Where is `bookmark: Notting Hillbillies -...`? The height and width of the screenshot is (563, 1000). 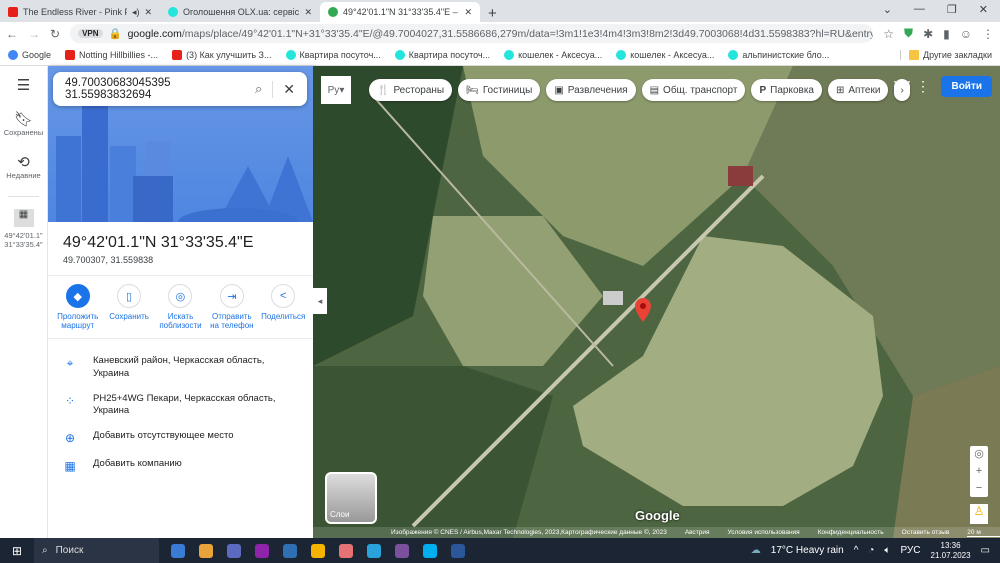 bookmark: Notting Hillbillies -... is located at coordinates (111, 55).